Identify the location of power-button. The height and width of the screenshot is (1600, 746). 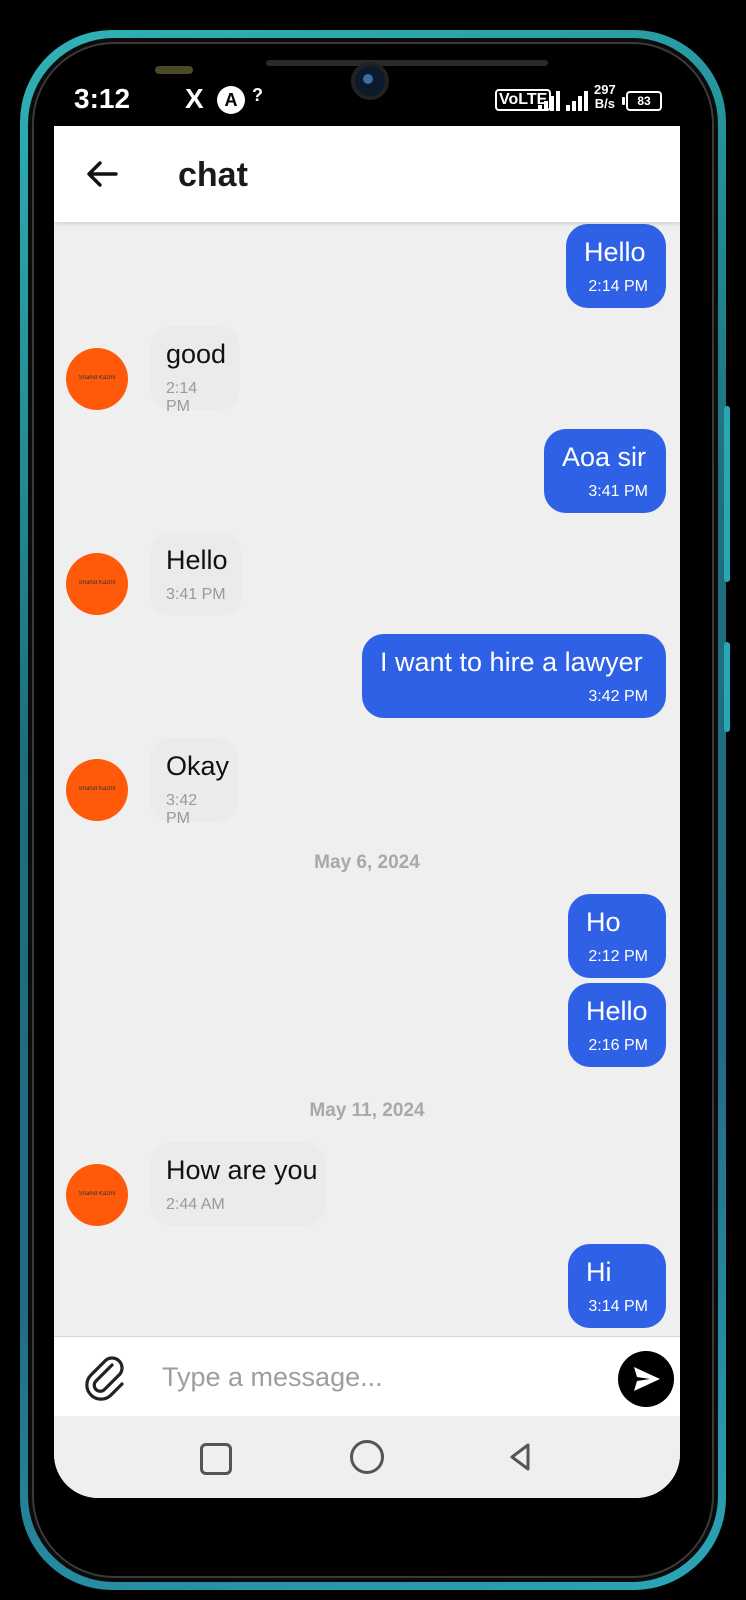
(727, 687).